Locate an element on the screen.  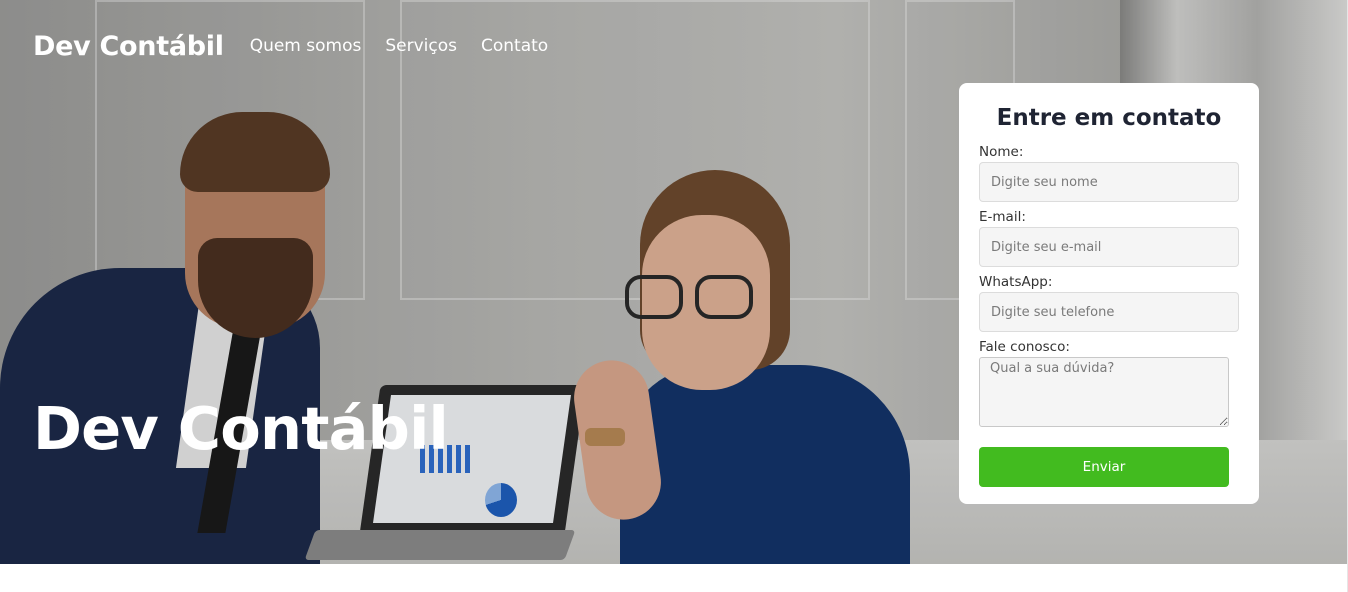
nav-link-servicos: Serviços is located at coordinates (421, 46).